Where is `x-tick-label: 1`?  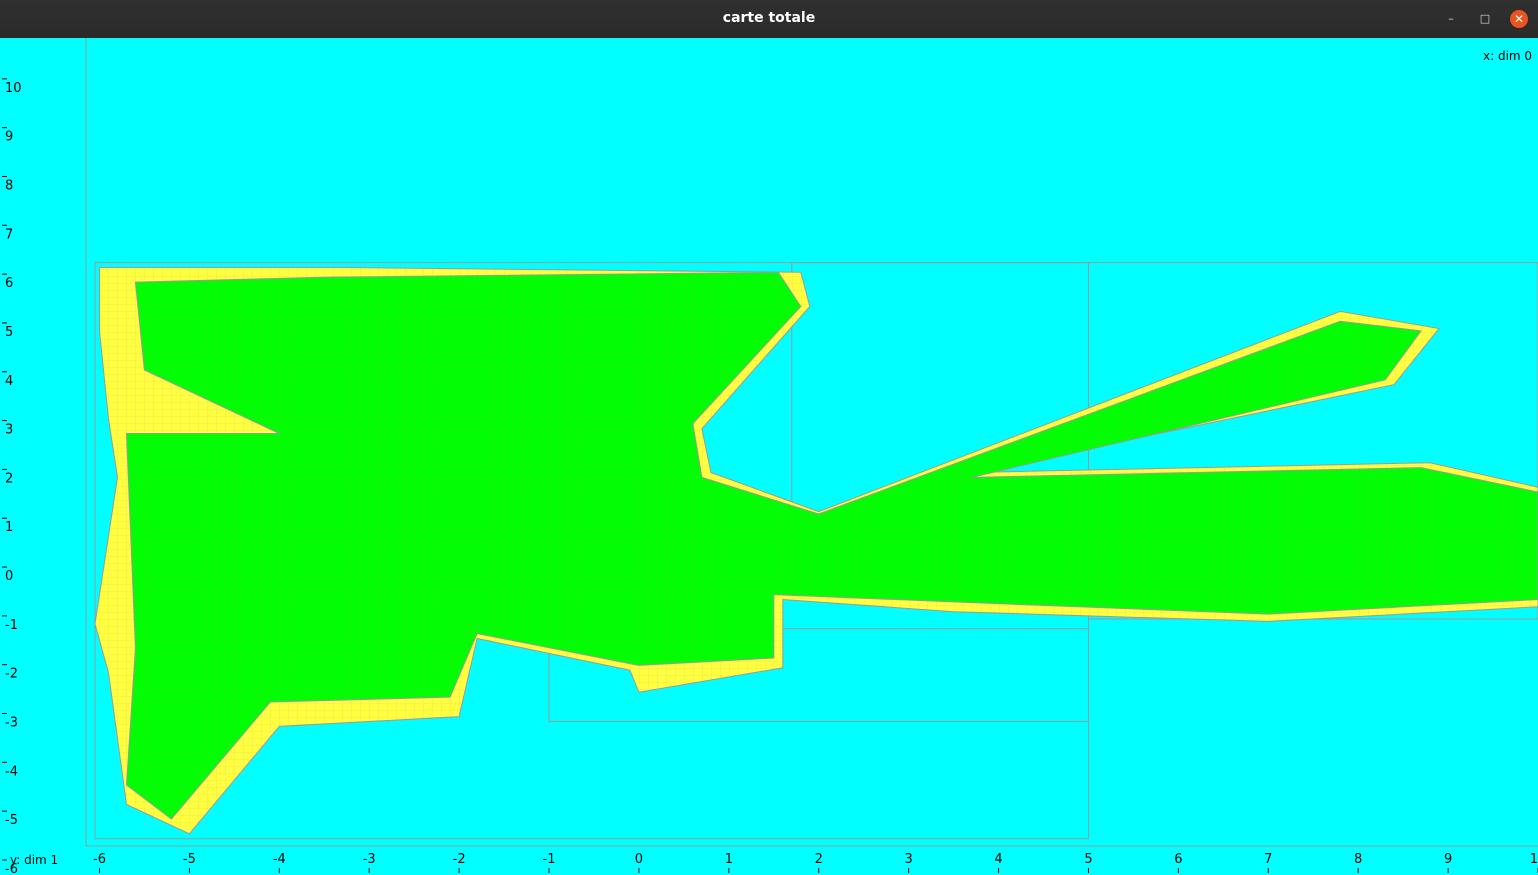 x-tick-label: 1 is located at coordinates (729, 859).